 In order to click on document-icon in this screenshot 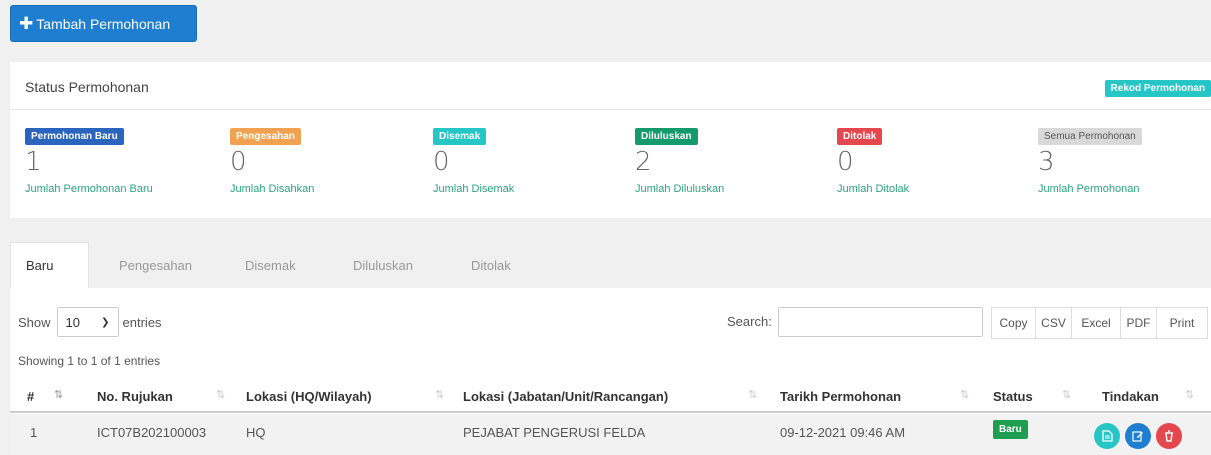, I will do `click(1107, 436)`.